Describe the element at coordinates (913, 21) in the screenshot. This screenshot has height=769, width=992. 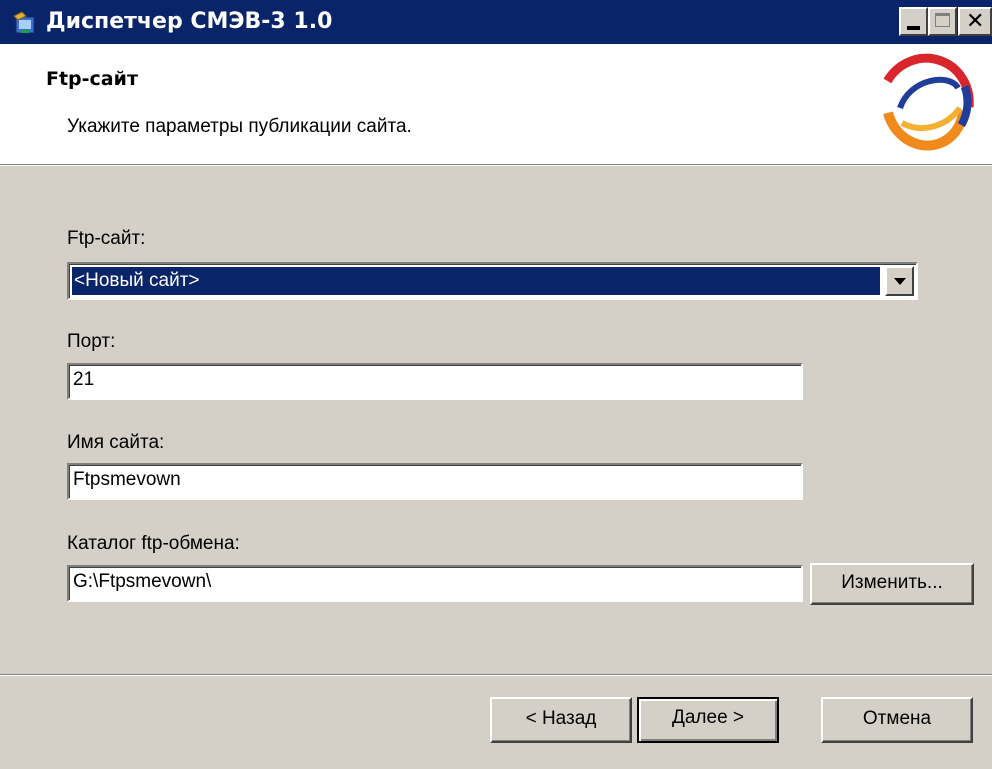
I see `minimize-button` at that location.